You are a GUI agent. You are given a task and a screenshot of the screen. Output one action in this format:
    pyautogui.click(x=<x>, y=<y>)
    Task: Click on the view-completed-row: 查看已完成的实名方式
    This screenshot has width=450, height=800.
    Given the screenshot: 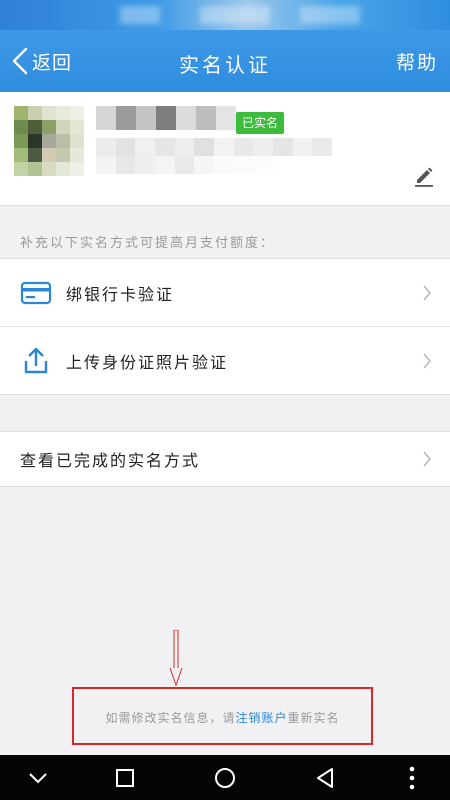 What is the action you would take?
    pyautogui.click(x=225, y=459)
    